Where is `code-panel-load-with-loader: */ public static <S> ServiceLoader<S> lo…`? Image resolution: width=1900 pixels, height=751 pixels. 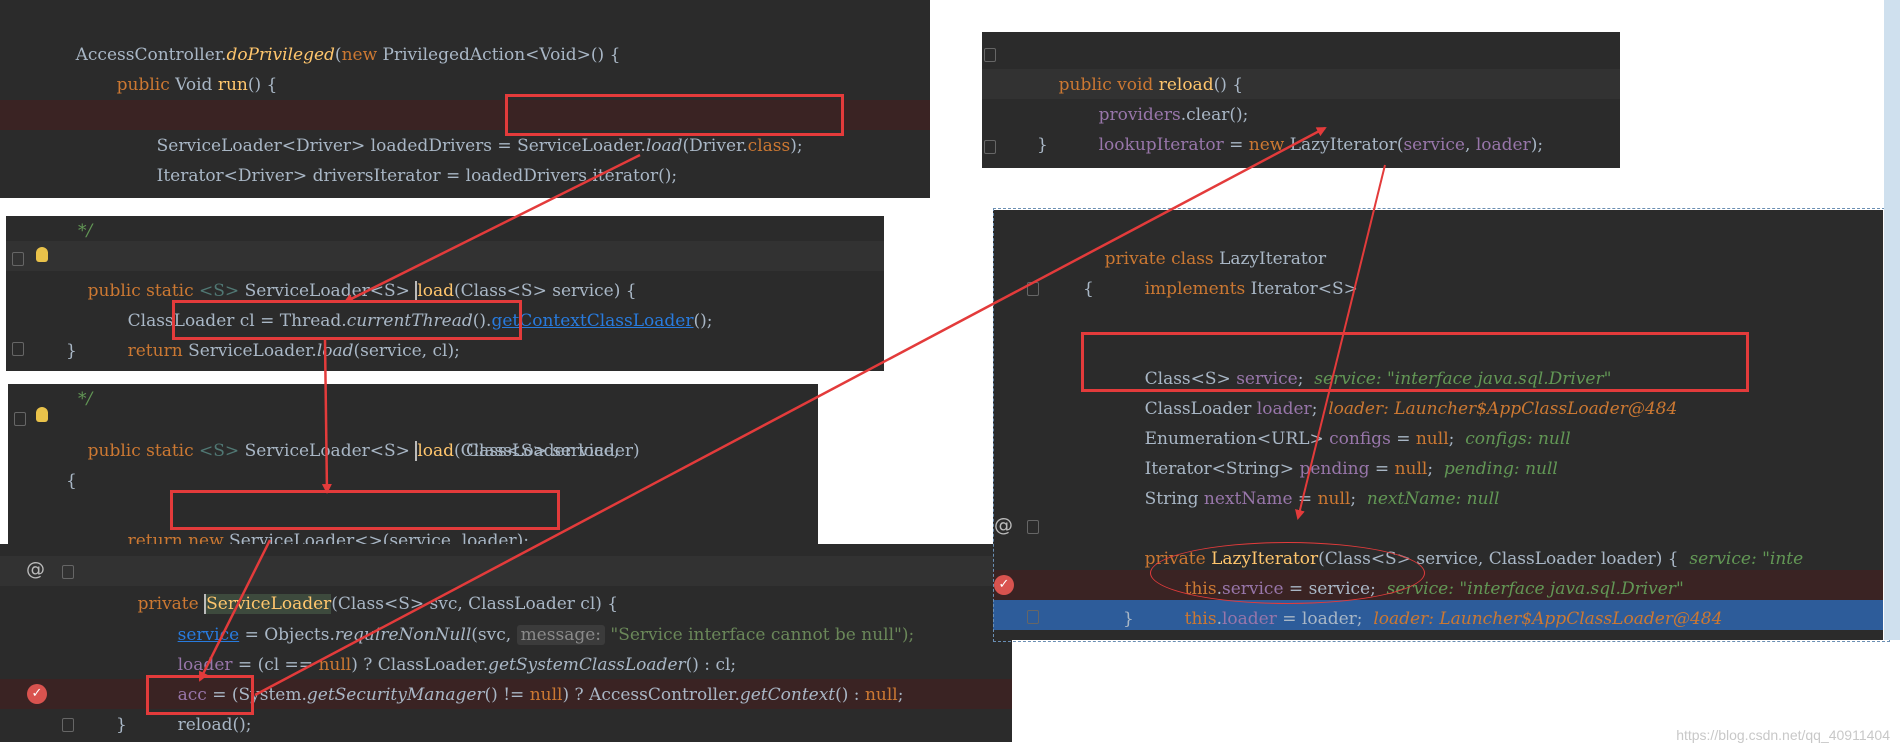
code-panel-load-with-loader: */ public static <S> ServiceLoader<S> lo… is located at coordinates (413, 464).